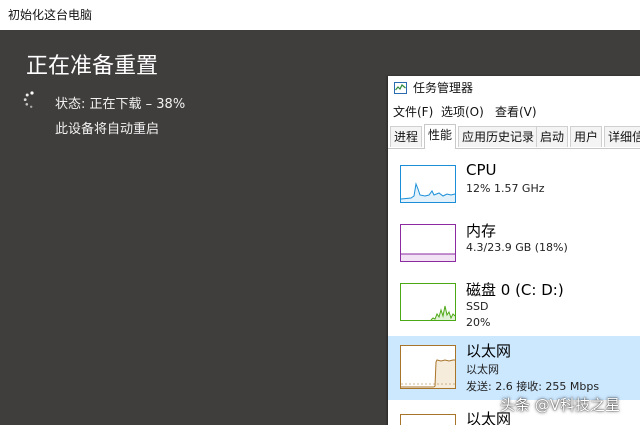 The image size is (640, 425). What do you see at coordinates (428, 419) in the screenshot?
I see `ethernet-2-thumbnail-graph` at bounding box center [428, 419].